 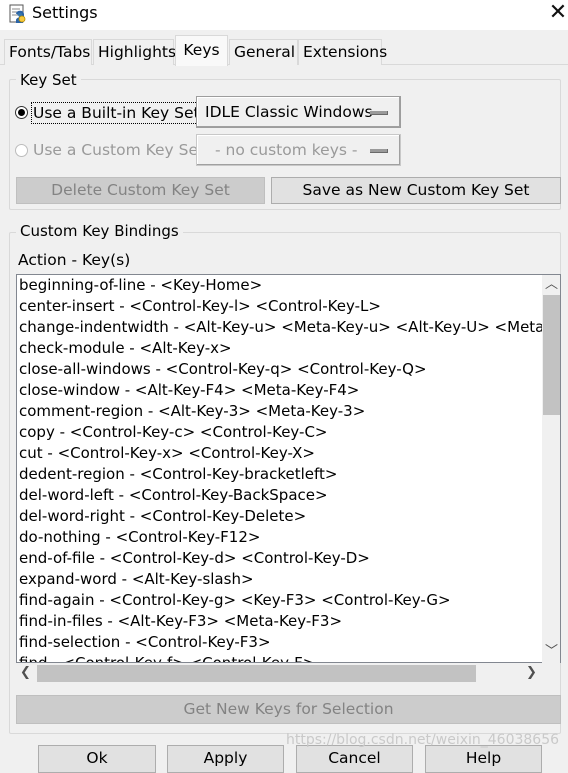 I want to click on title-bar: Settings ✕, so click(x=284, y=15).